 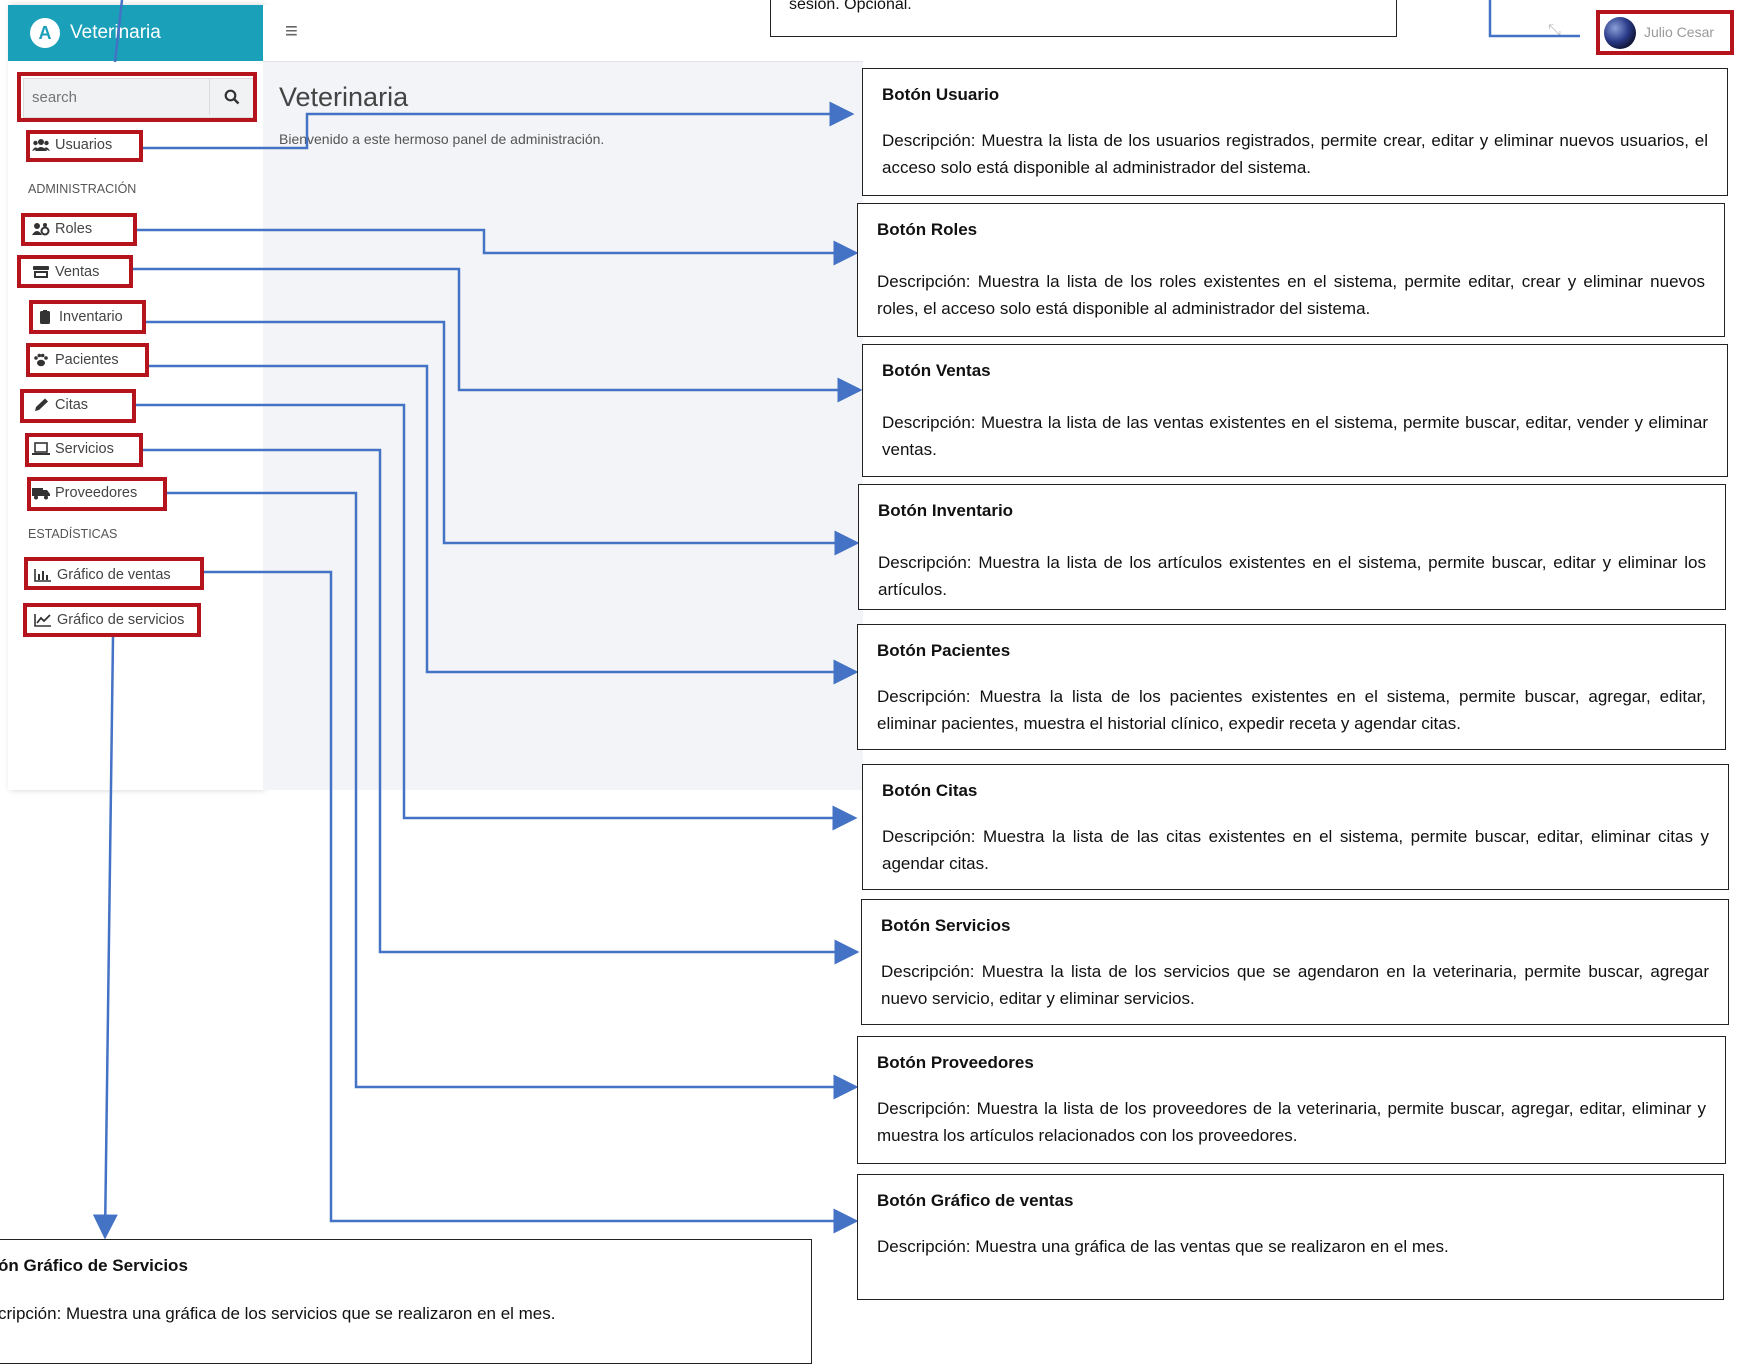 I want to click on arrow-ventas, so click(x=498, y=335).